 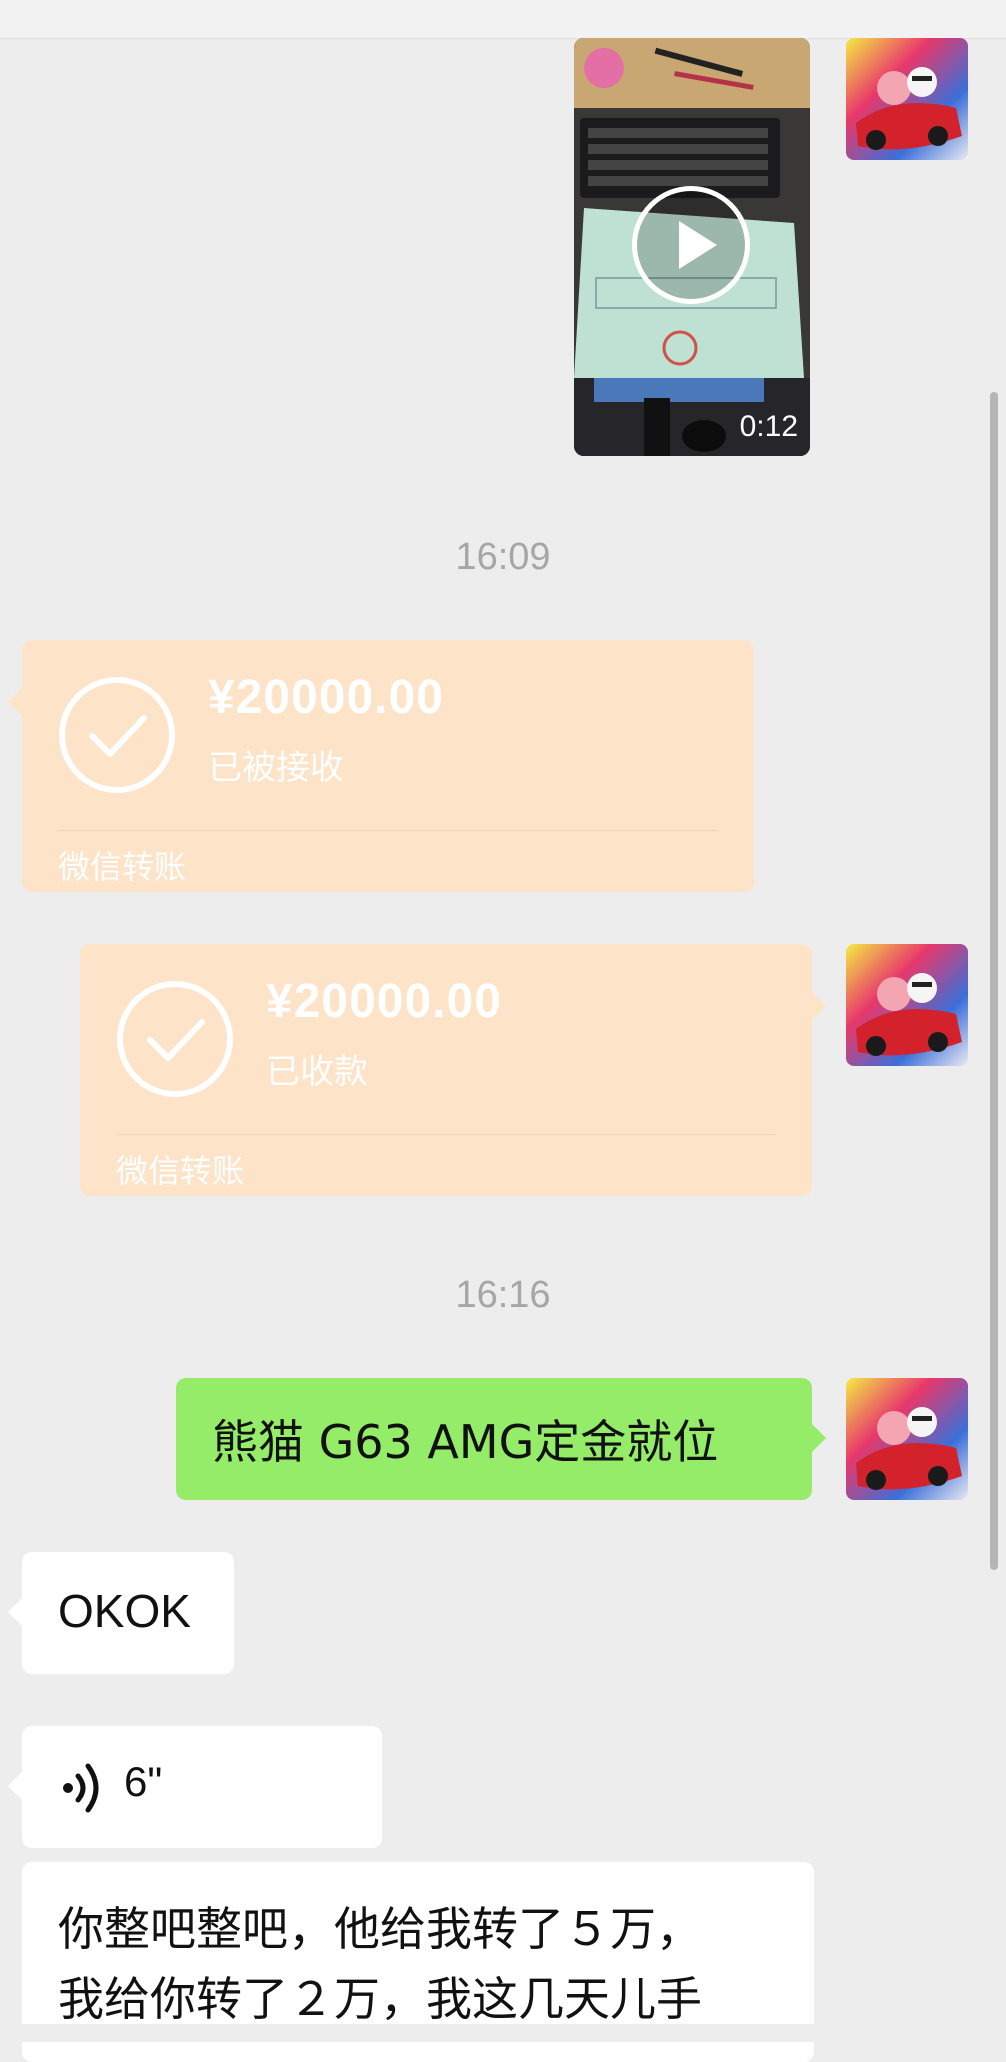 What do you see at coordinates (380, 1929) in the screenshot?
I see `message-text-line: 你整吧整吧，他给我转了５万，` at bounding box center [380, 1929].